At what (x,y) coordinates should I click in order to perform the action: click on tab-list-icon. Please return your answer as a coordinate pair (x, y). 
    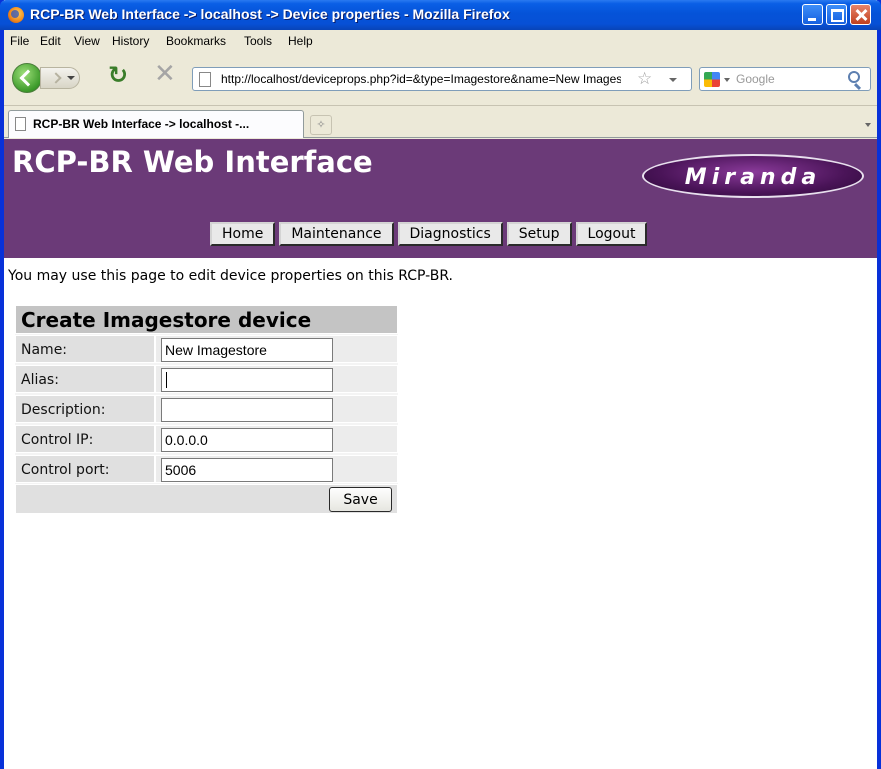
    Looking at the image, I should click on (869, 125).